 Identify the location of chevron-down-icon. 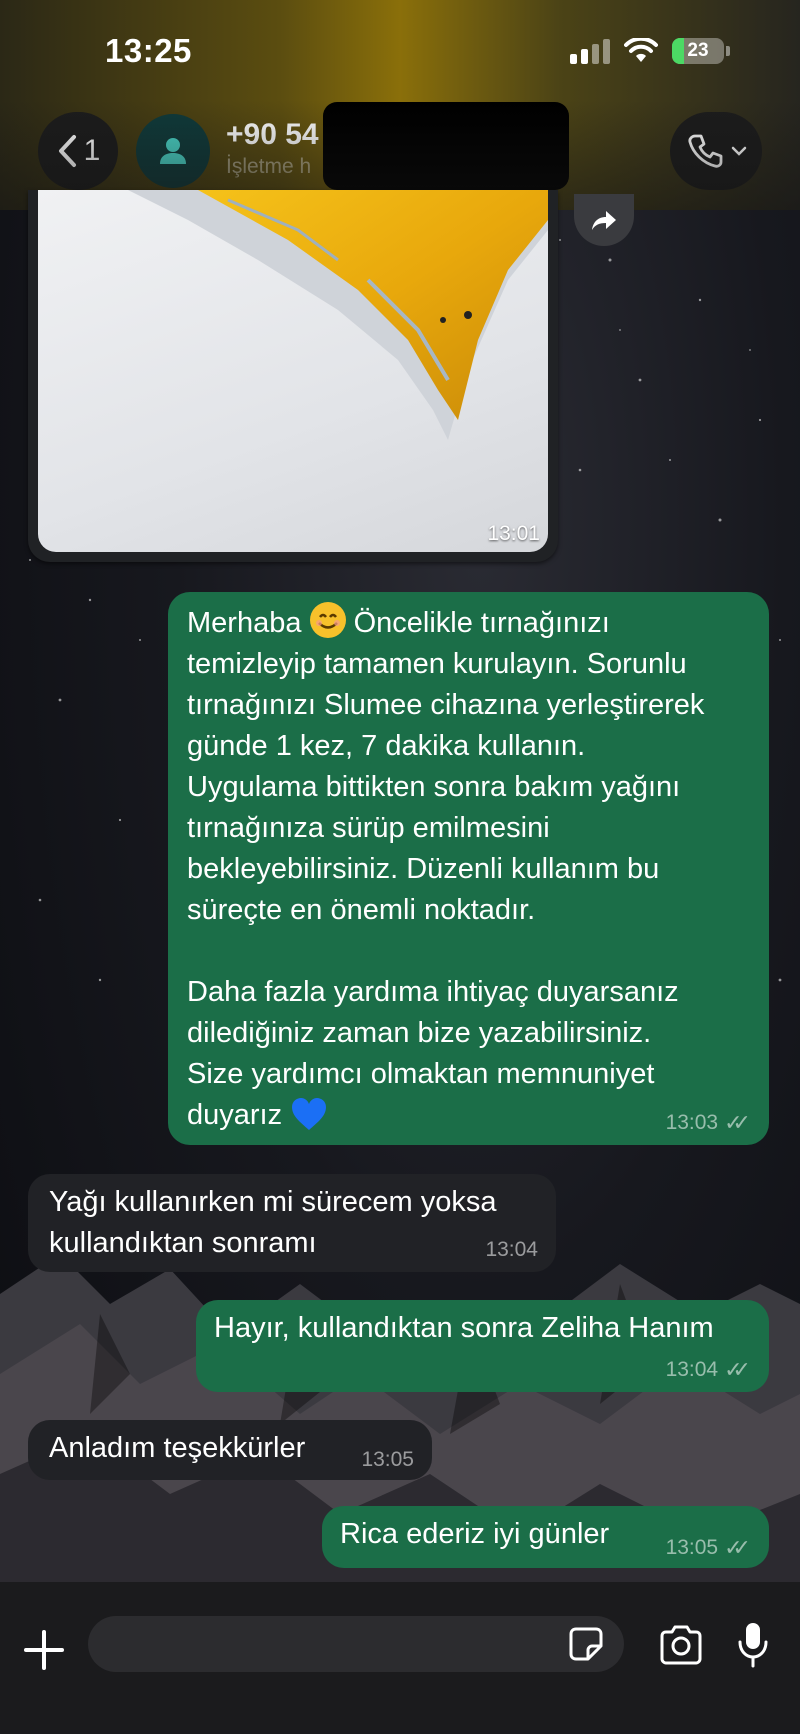
(739, 151).